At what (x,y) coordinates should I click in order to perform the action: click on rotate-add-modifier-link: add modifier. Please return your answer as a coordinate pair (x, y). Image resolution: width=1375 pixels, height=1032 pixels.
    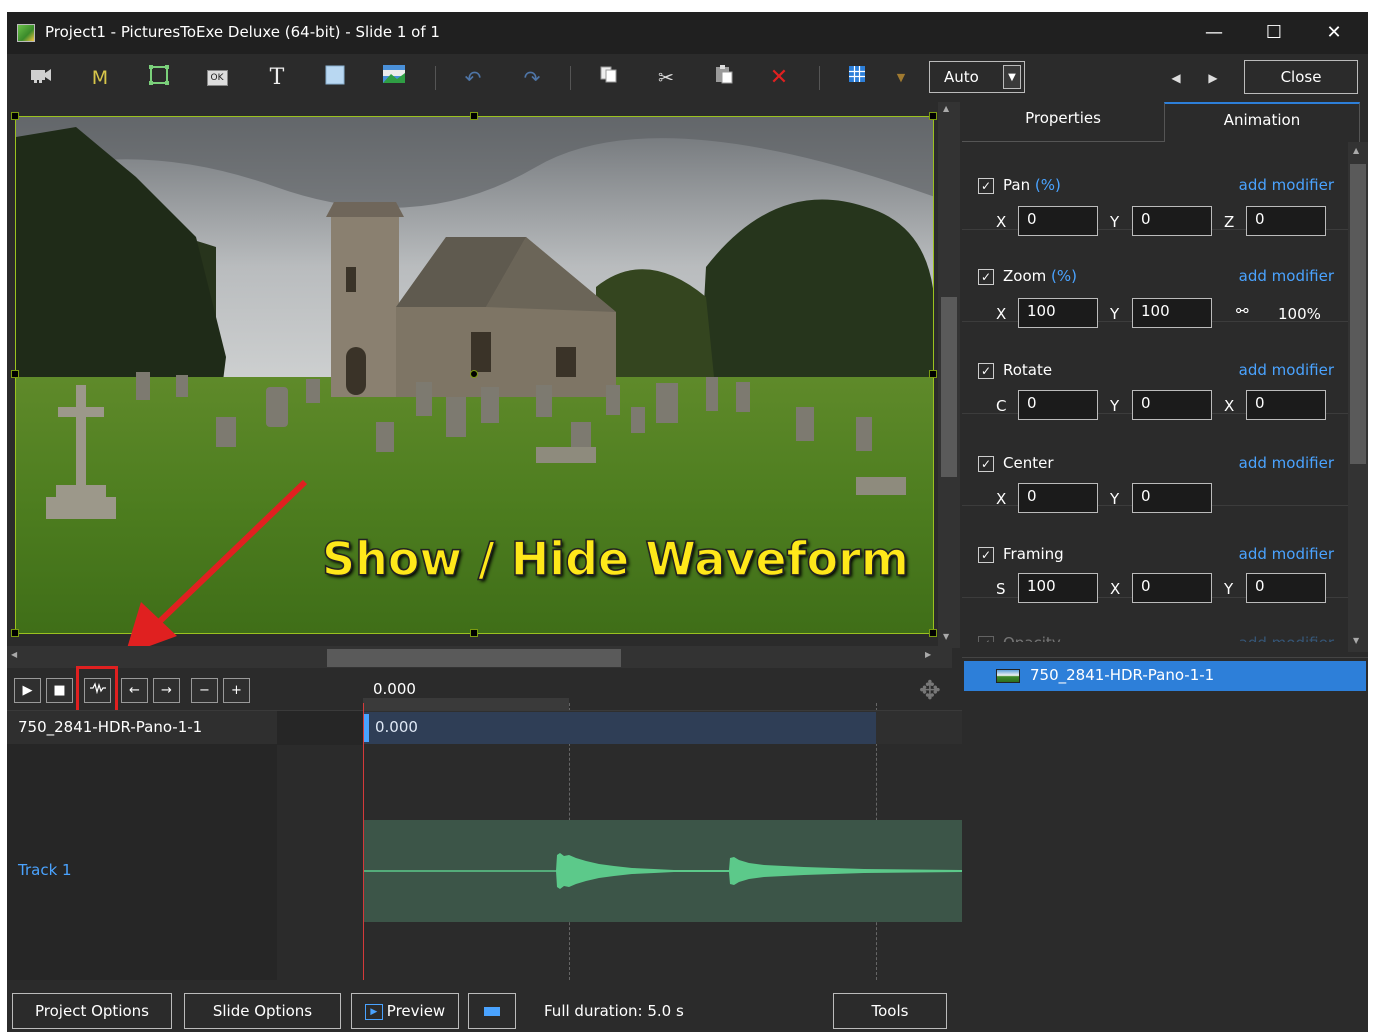
    Looking at the image, I should click on (1286, 370).